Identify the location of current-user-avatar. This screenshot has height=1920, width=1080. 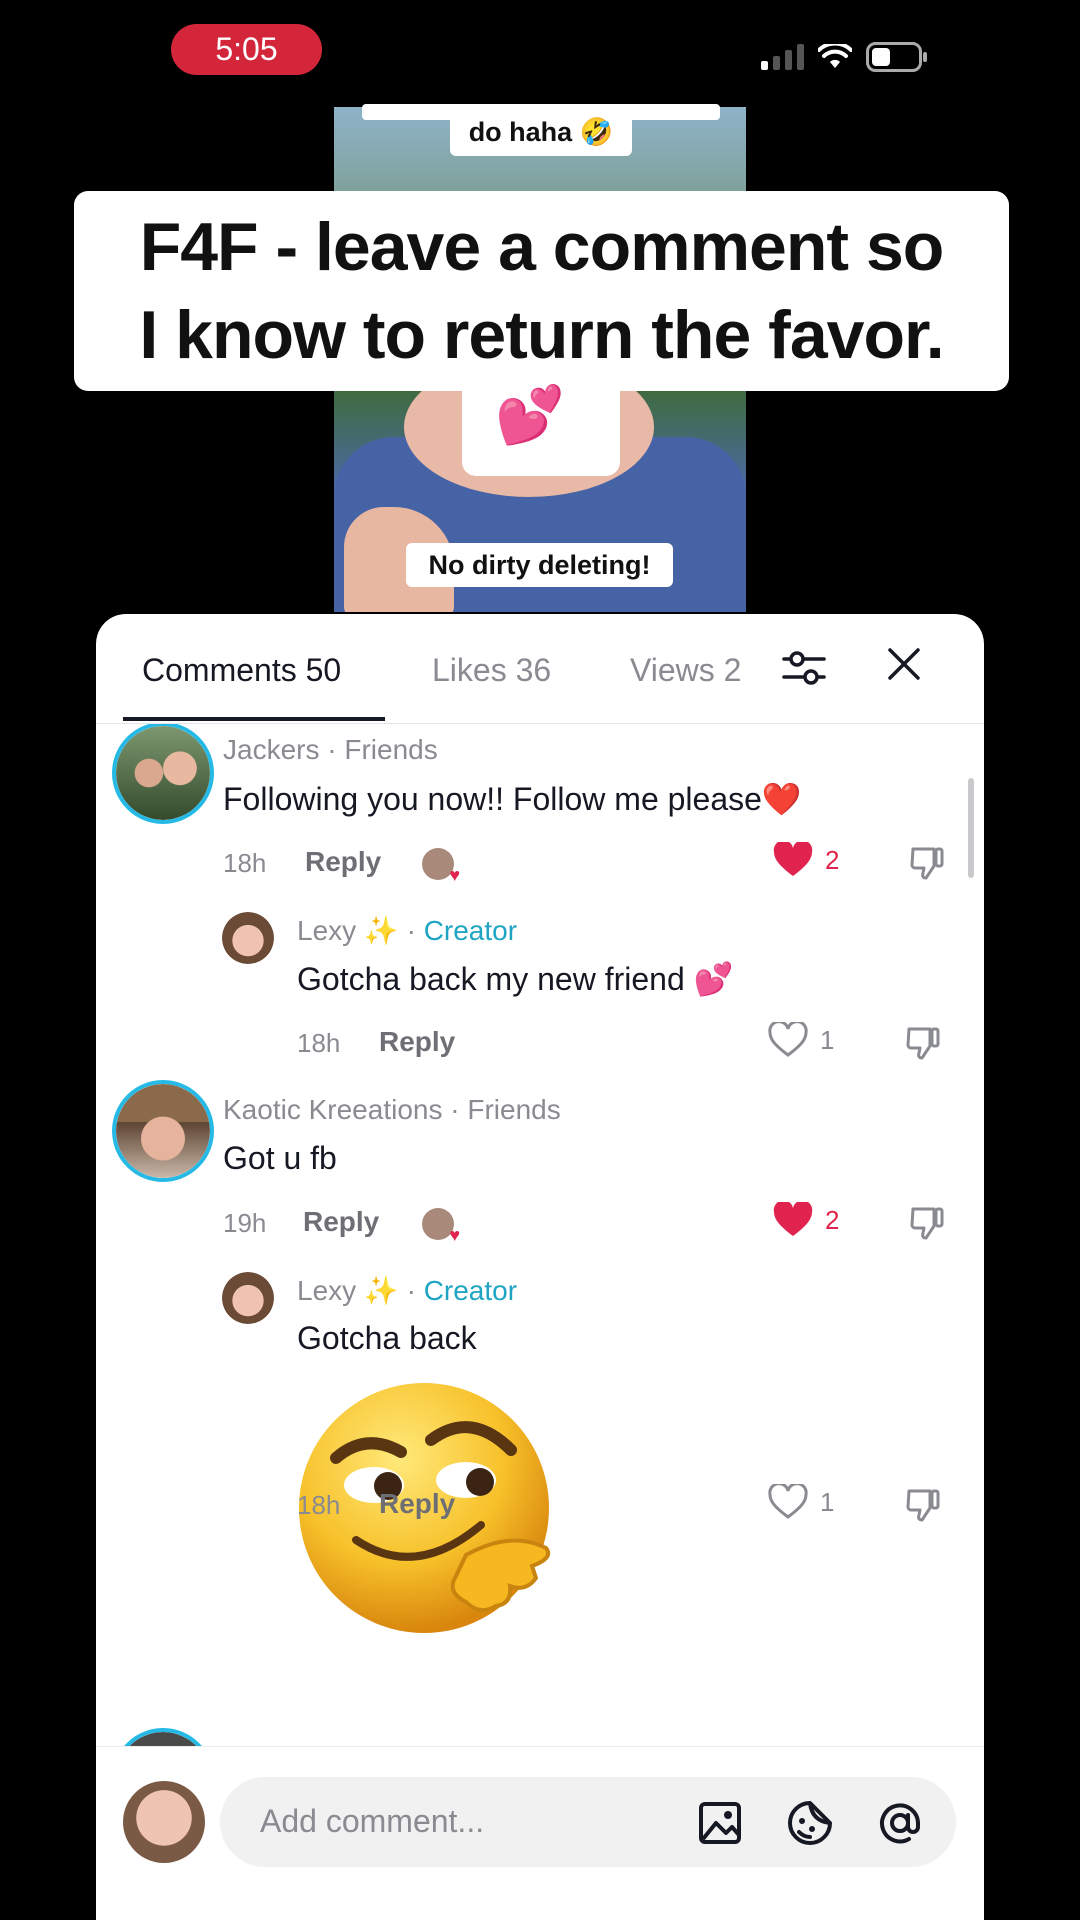
(164, 1822).